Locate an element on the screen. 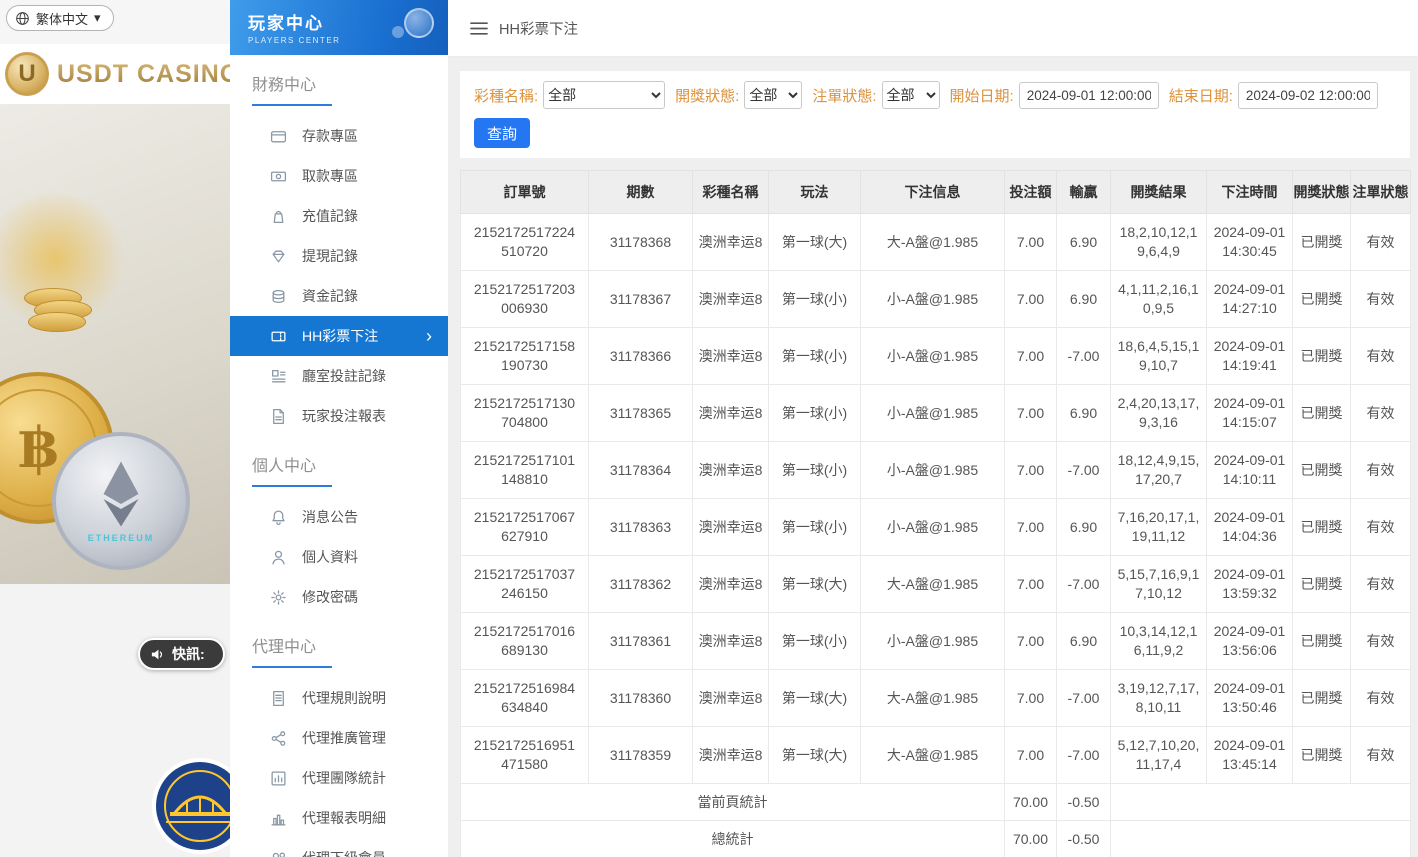 This screenshot has height=857, width=1418. person-icon is located at coordinates (278, 557).